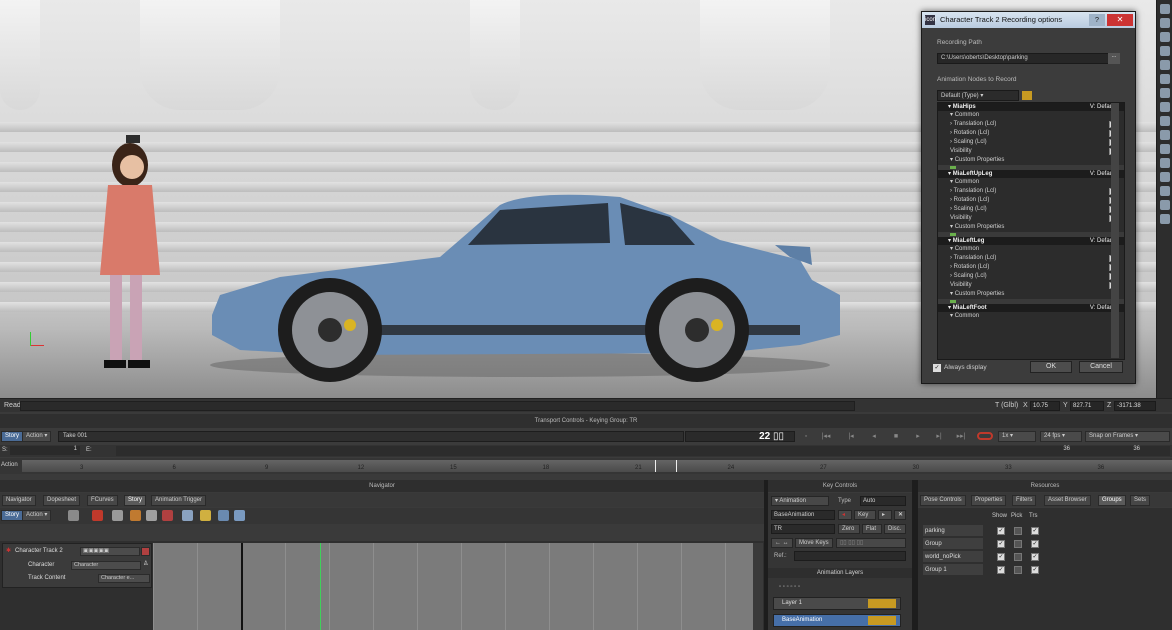  Describe the element at coordinates (1164, 51) in the screenshot. I see `rotate-icon` at that location.